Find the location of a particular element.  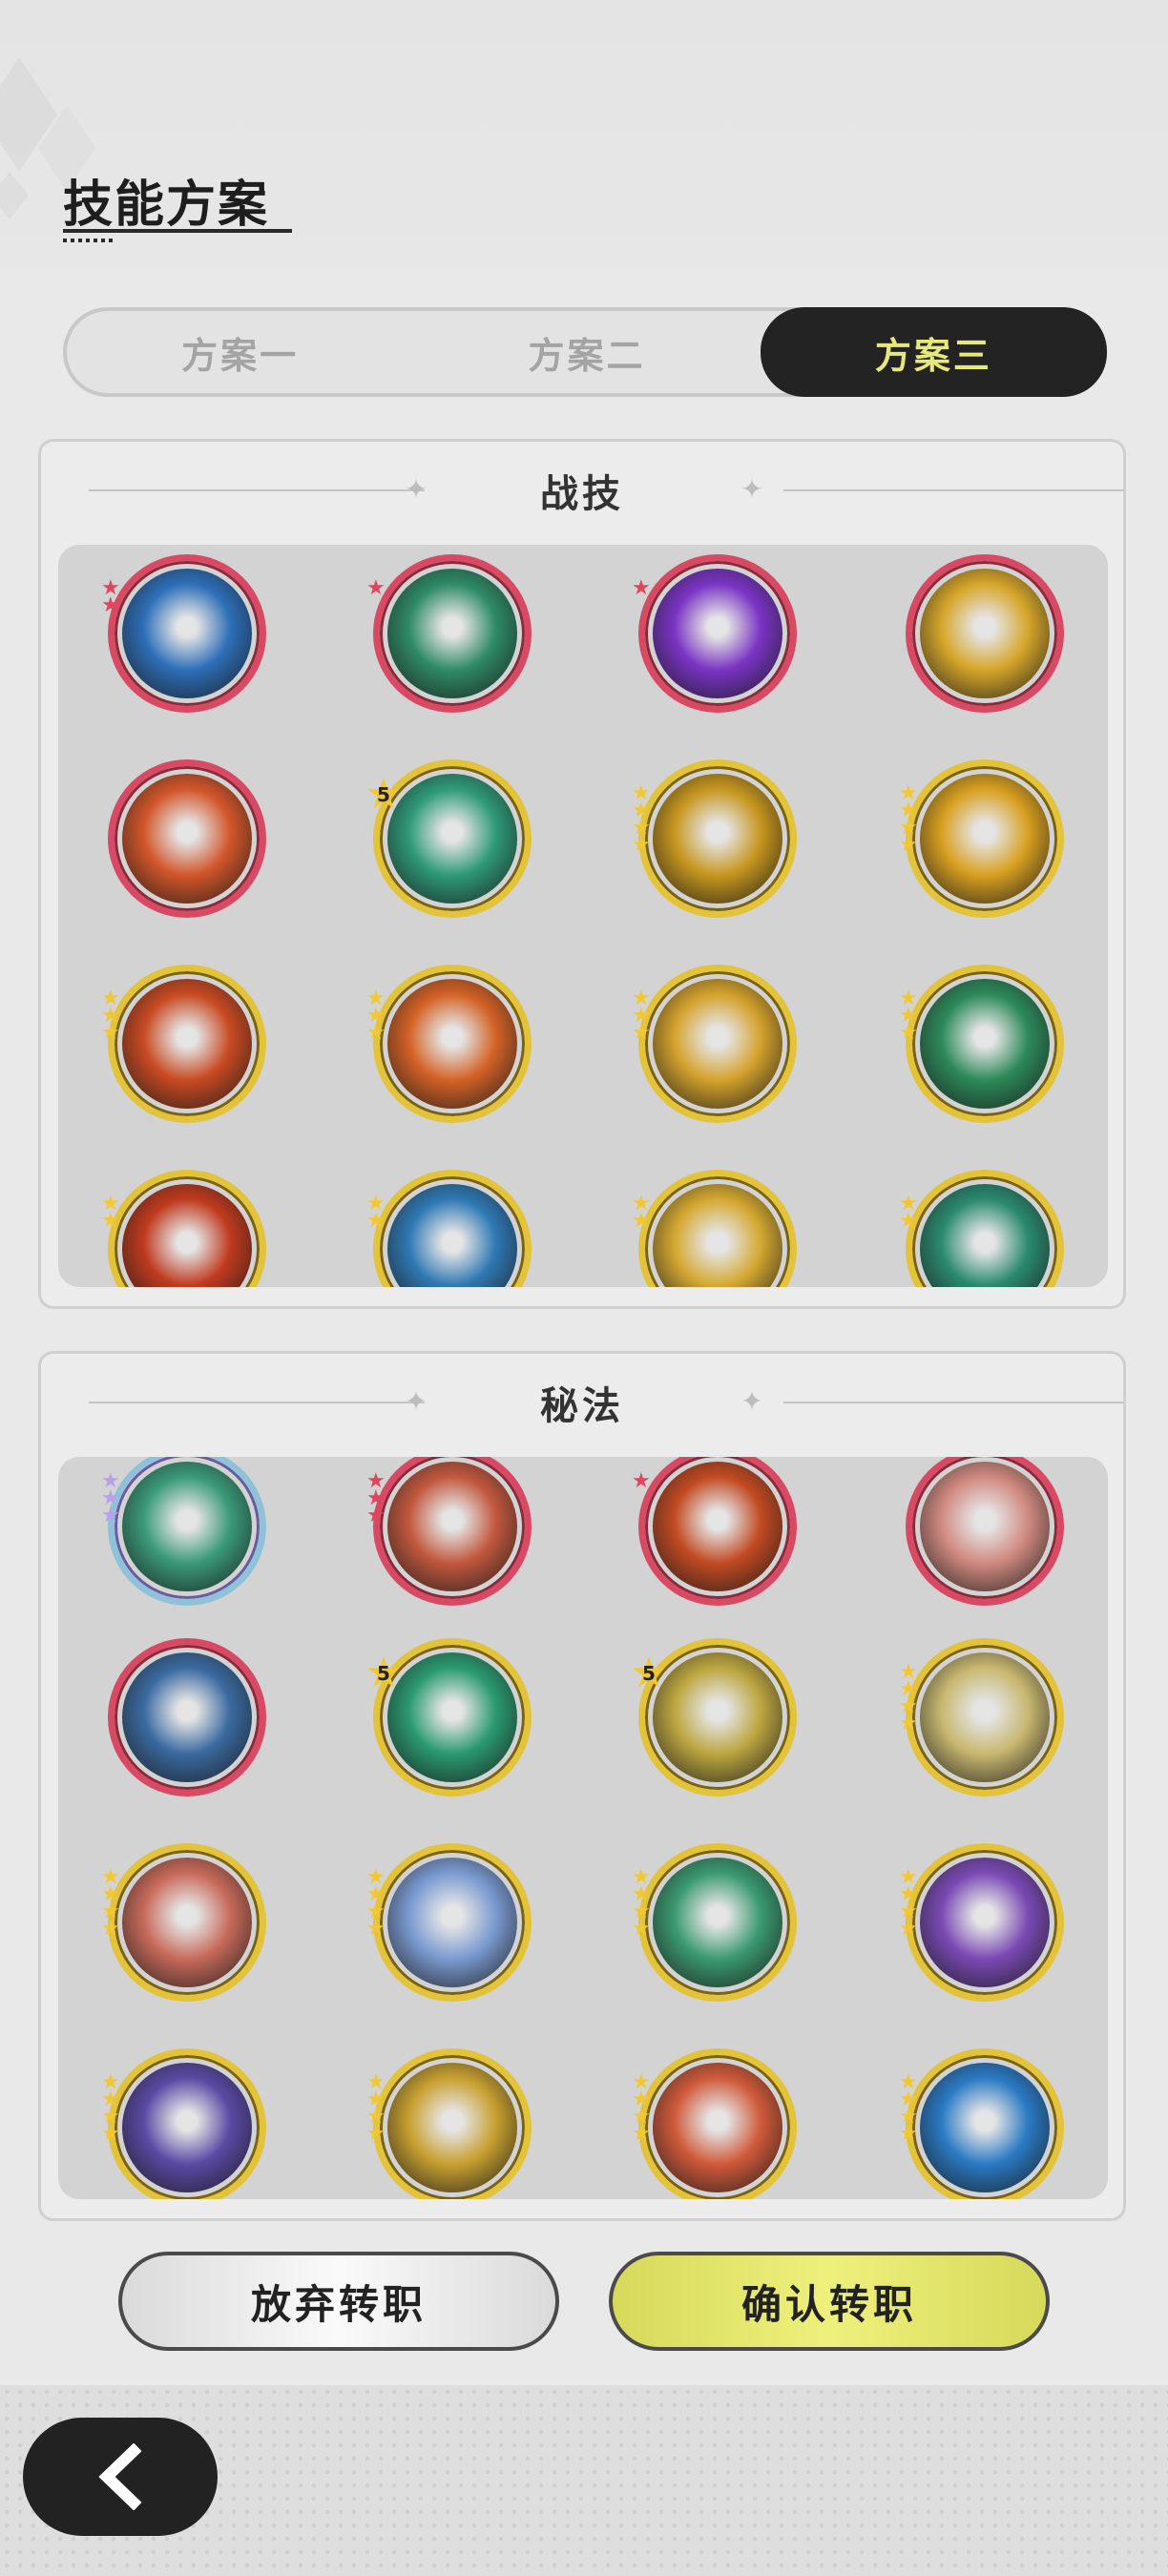

heal-cross-icon: ★ ★ ★ is located at coordinates (982, 1044).